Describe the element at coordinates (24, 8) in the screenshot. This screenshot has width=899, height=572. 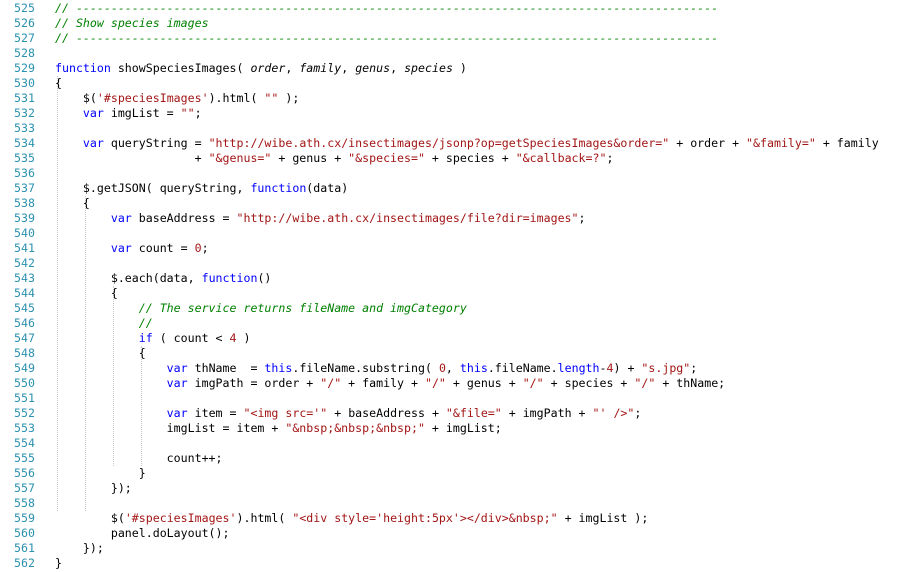
I see `line-number: 525` at that location.